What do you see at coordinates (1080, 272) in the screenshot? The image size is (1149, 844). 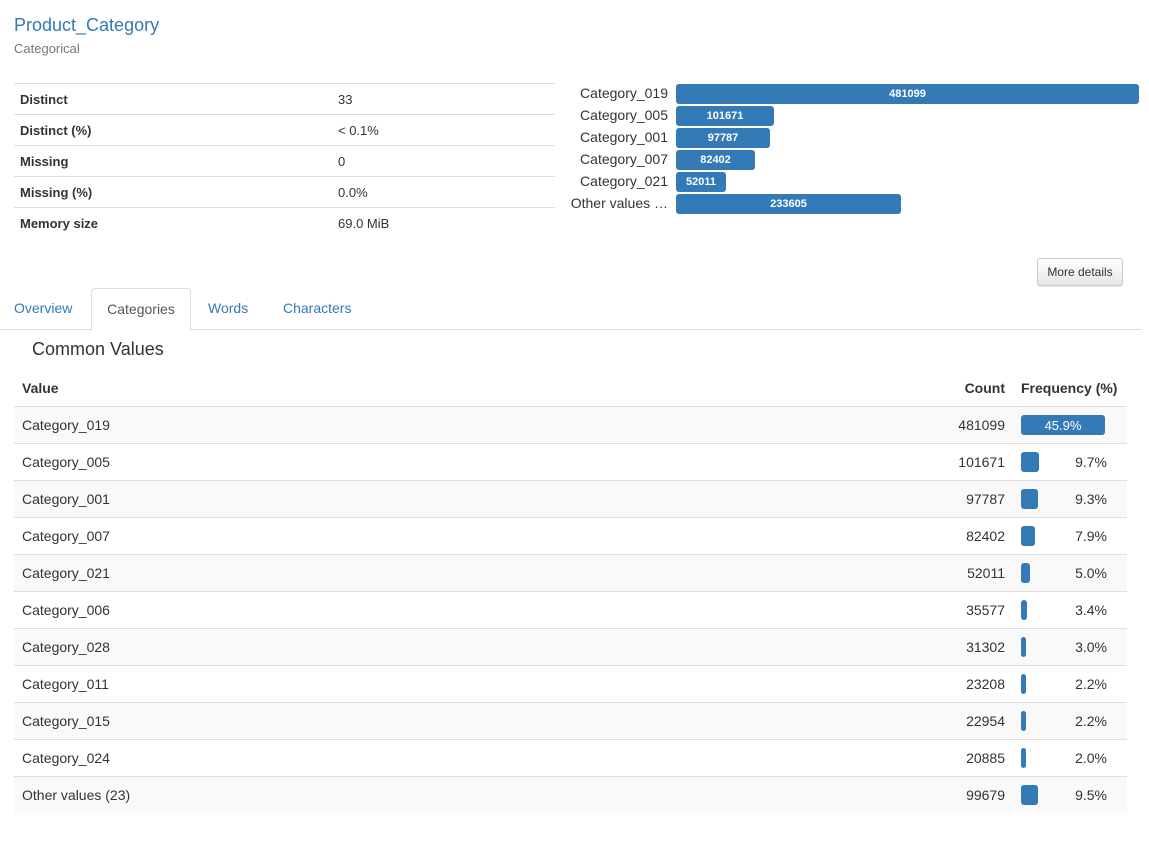 I see `more-details-button: More details` at bounding box center [1080, 272].